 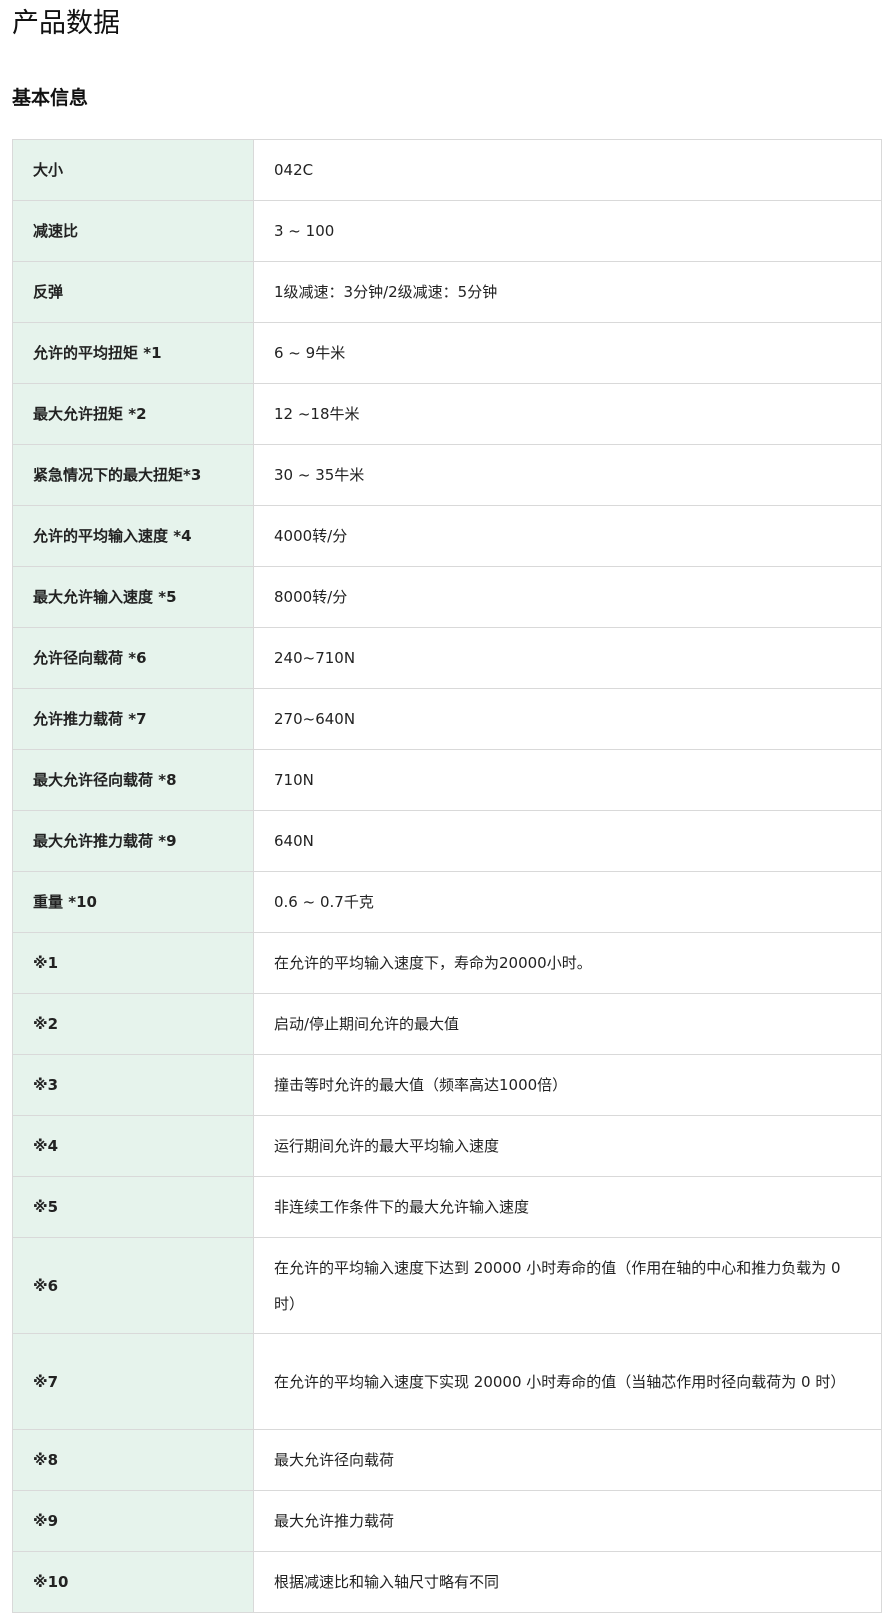 I want to click on table-row: 最大允许推力载荷 *9 640N, so click(x=447, y=841).